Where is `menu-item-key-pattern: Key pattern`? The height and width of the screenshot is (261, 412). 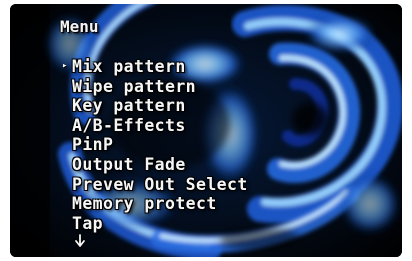 menu-item-key-pattern: Key pattern is located at coordinates (155, 106).